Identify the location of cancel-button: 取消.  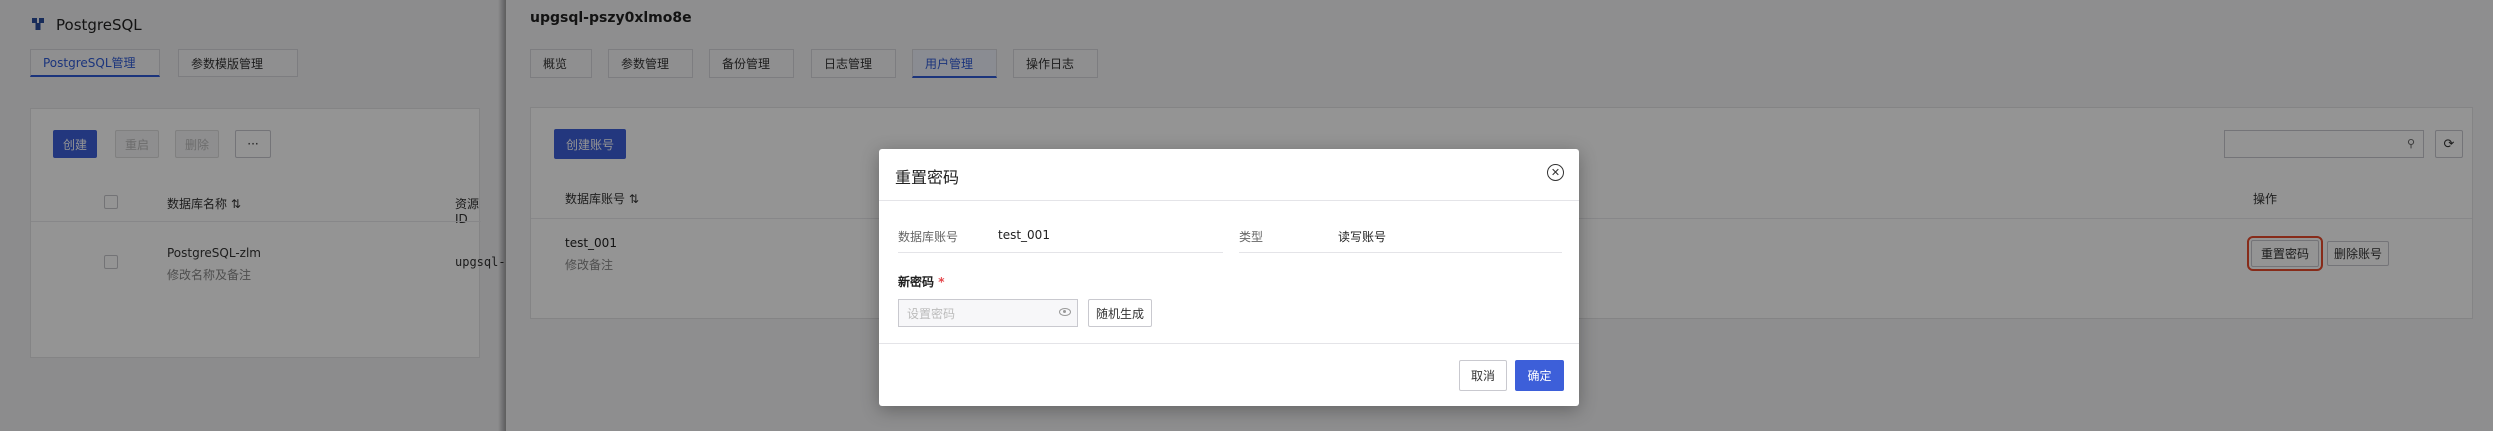
(1483, 375).